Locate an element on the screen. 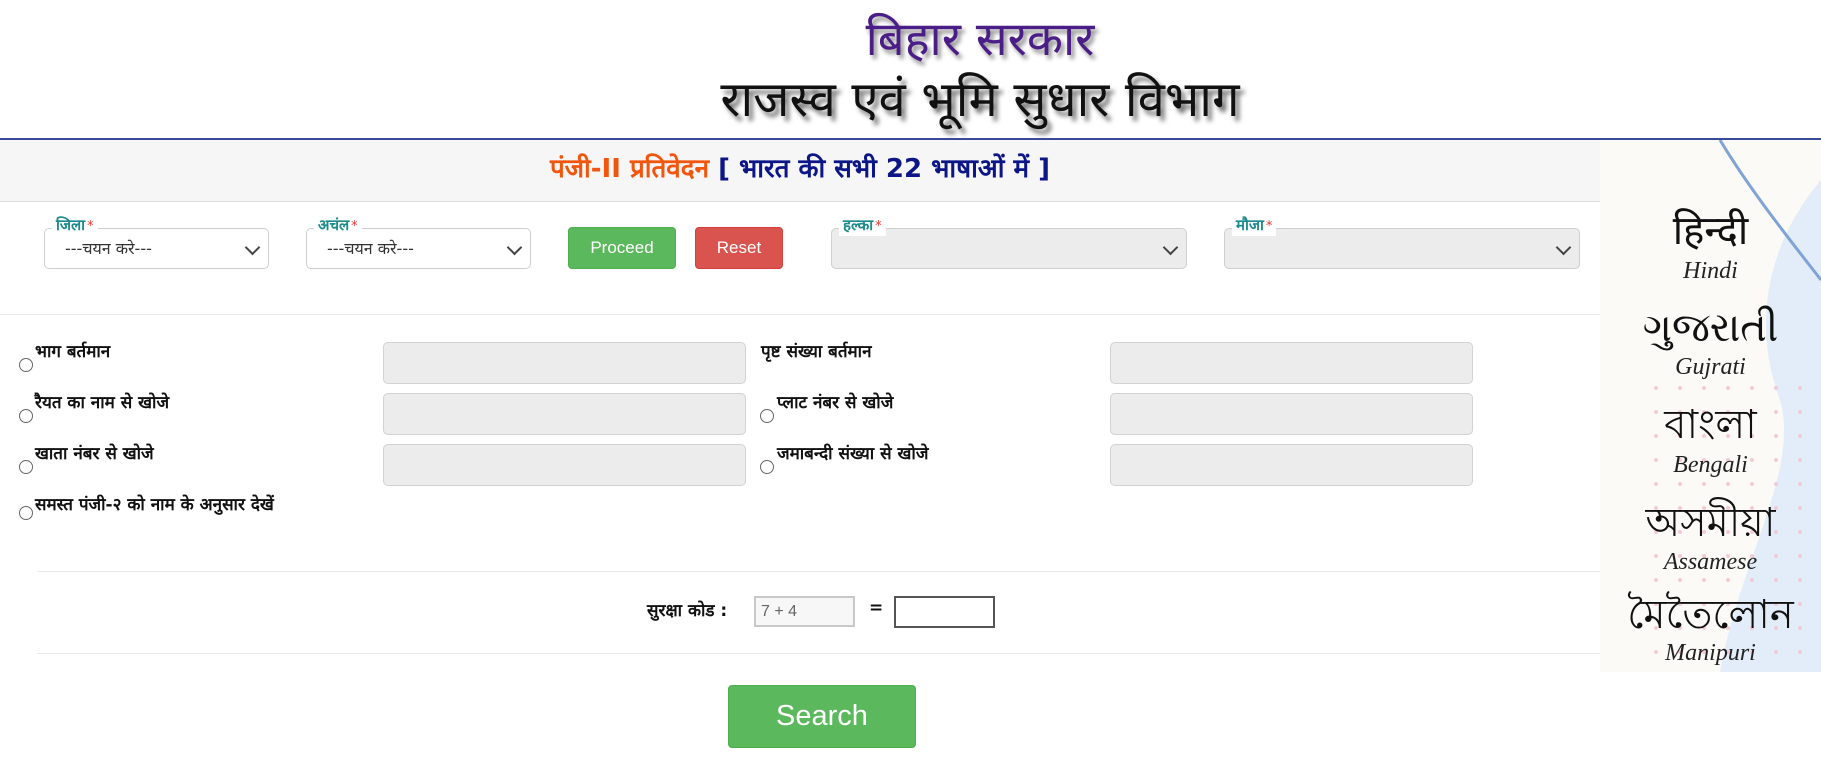 The image size is (1821, 760). prishth-label: पृष्ट संख्या बर्तमान is located at coordinates (816, 352).